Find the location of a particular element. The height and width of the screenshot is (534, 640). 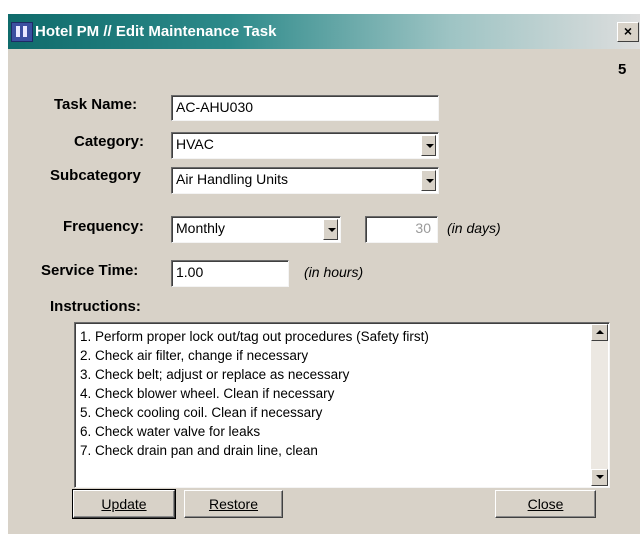

close-button: Close is located at coordinates (545, 504).